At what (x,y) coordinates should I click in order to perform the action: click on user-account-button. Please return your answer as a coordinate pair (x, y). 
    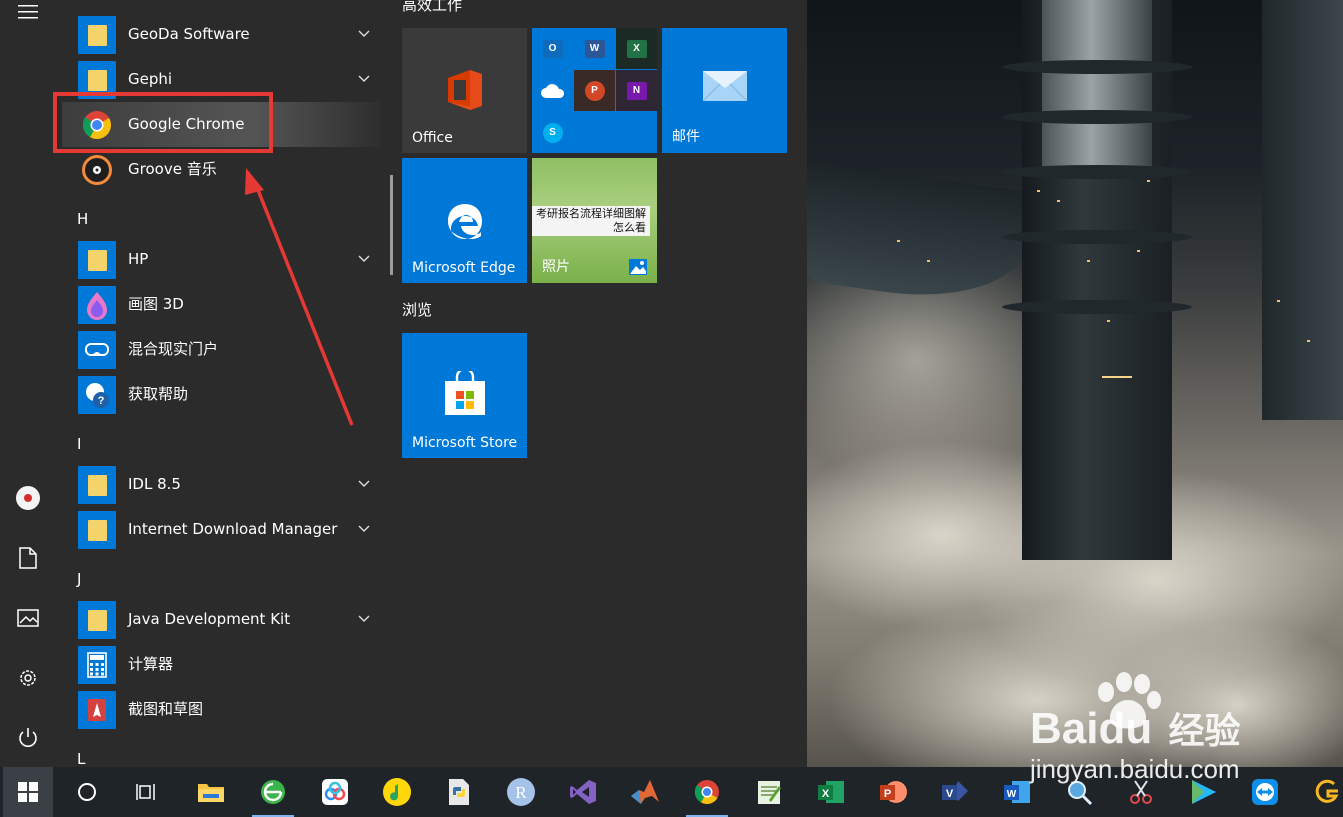
    Looking at the image, I should click on (28, 498).